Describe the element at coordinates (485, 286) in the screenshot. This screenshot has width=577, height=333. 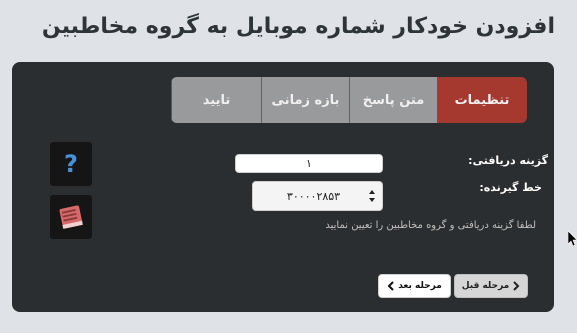
I see `prev-label: مرحله قبل` at that location.